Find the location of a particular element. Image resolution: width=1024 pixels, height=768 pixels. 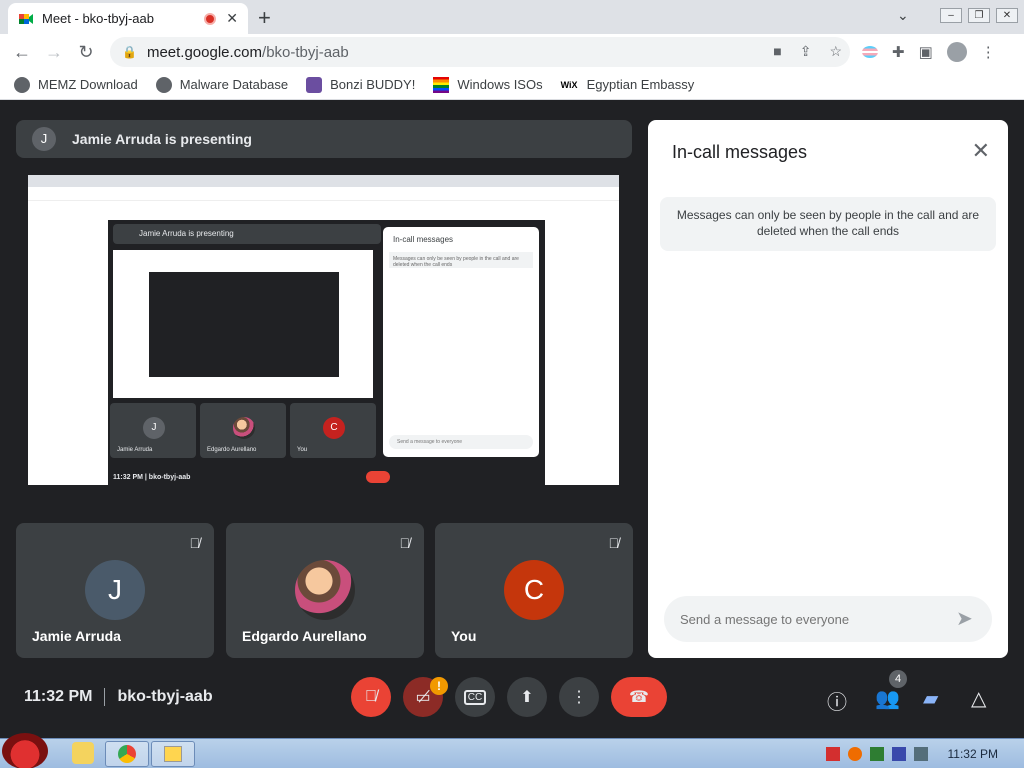

share-icon: ⇪ is located at coordinates (806, 51).